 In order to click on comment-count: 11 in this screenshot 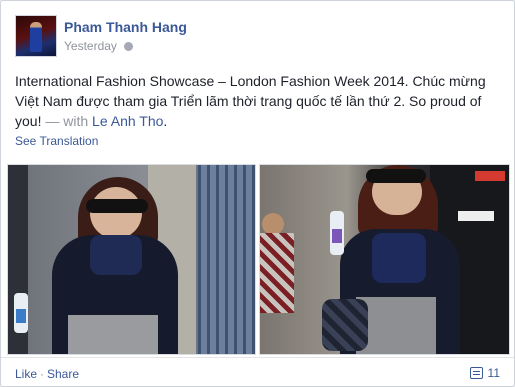, I will do `click(493, 373)`.